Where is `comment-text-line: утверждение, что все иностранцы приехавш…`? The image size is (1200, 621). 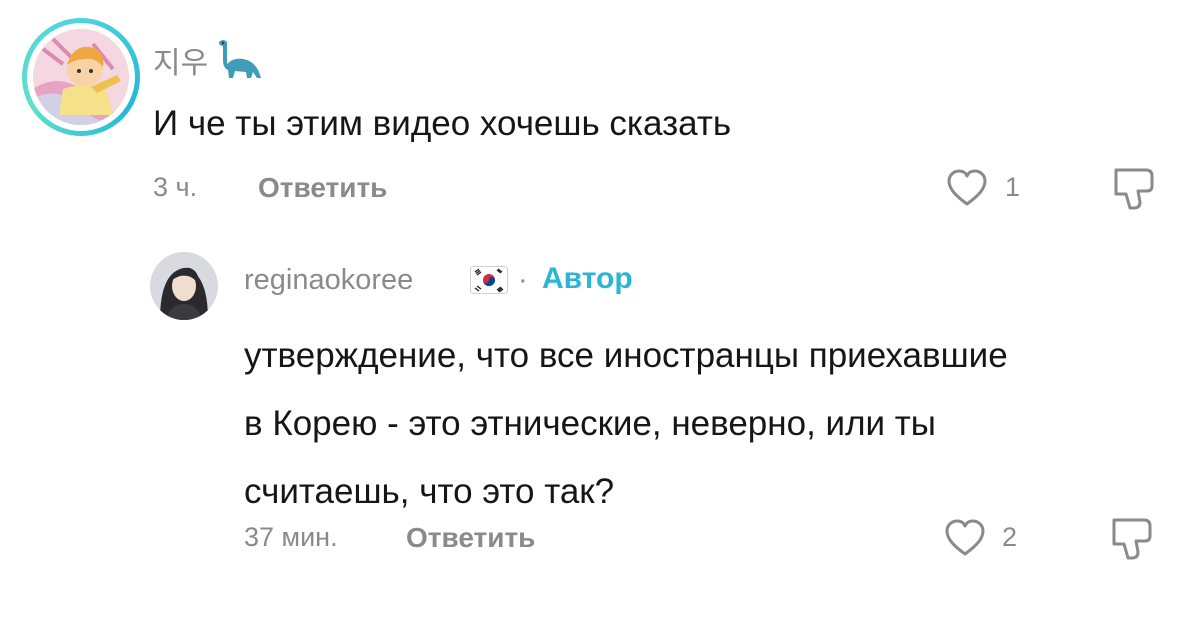
comment-text-line: утверждение, что все иностранцы приехавш… is located at coordinates (626, 355).